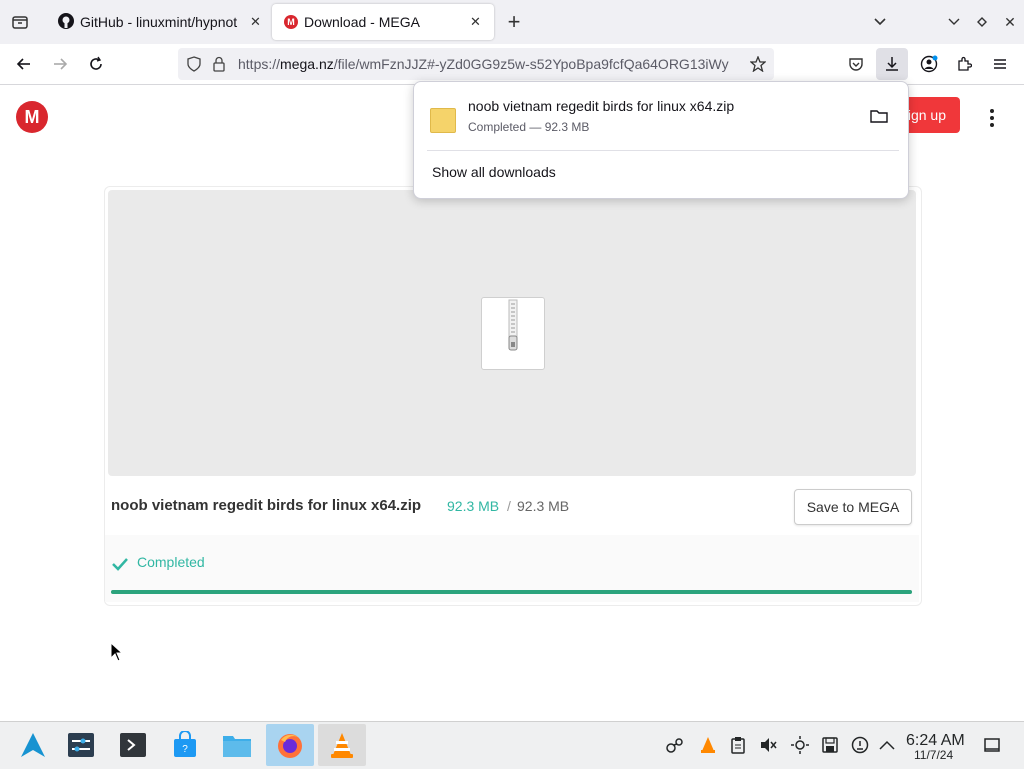 The height and width of the screenshot is (769, 1024). Describe the element at coordinates (473, 506) in the screenshot. I see `downloaded-size: 92.3 MB` at that location.